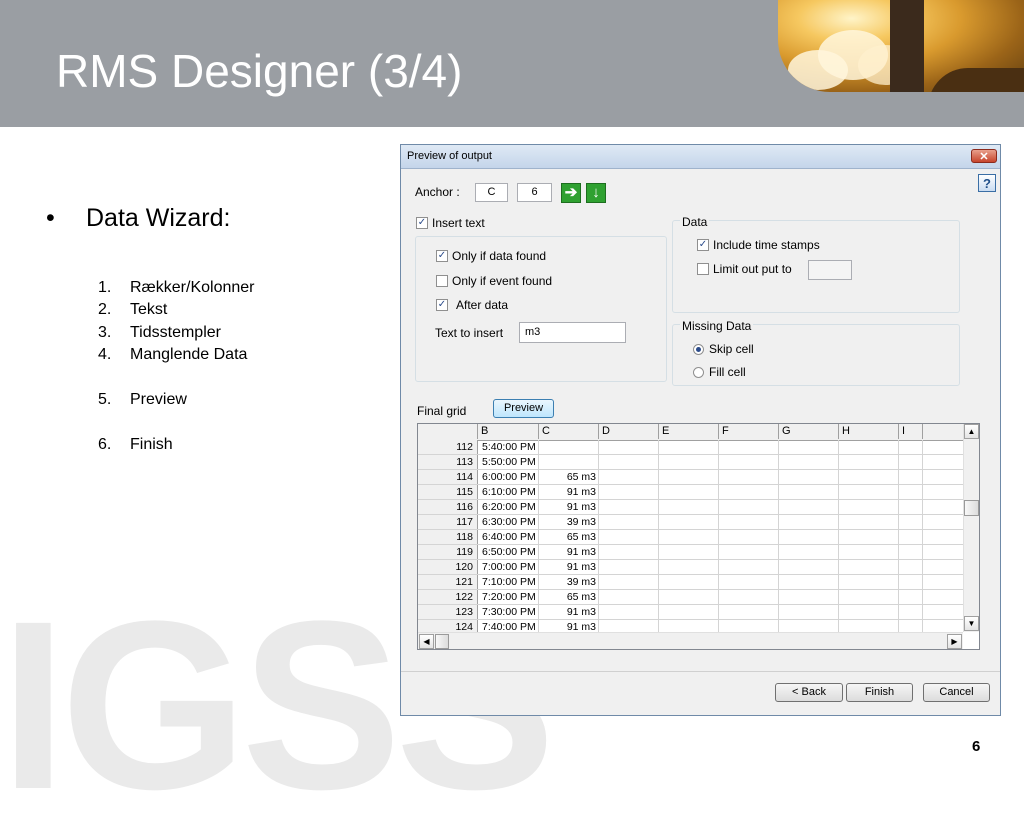  I want to click on grid-row-header: 123, so click(448, 612).